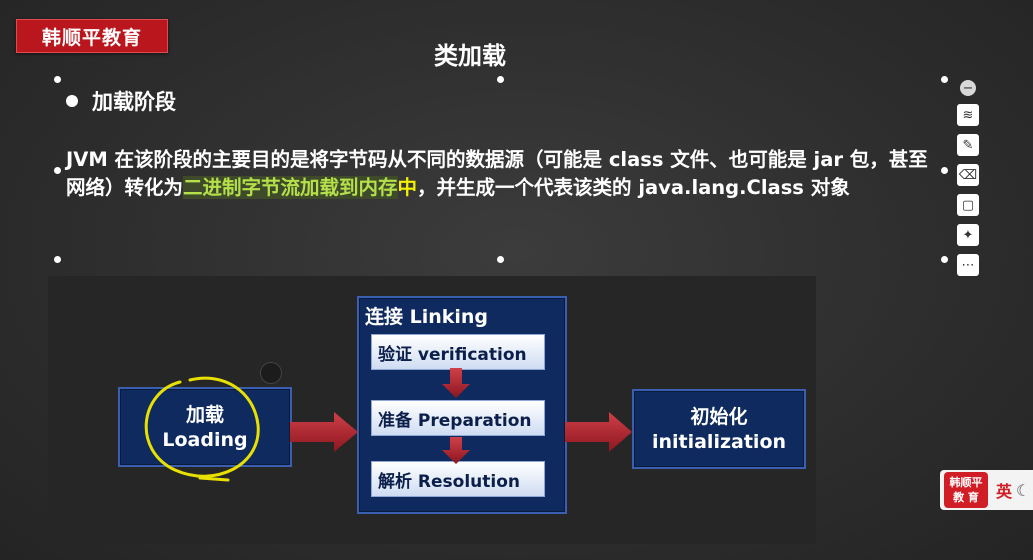 The height and width of the screenshot is (560, 1033). I want to click on more-icon: ⋯, so click(968, 265).